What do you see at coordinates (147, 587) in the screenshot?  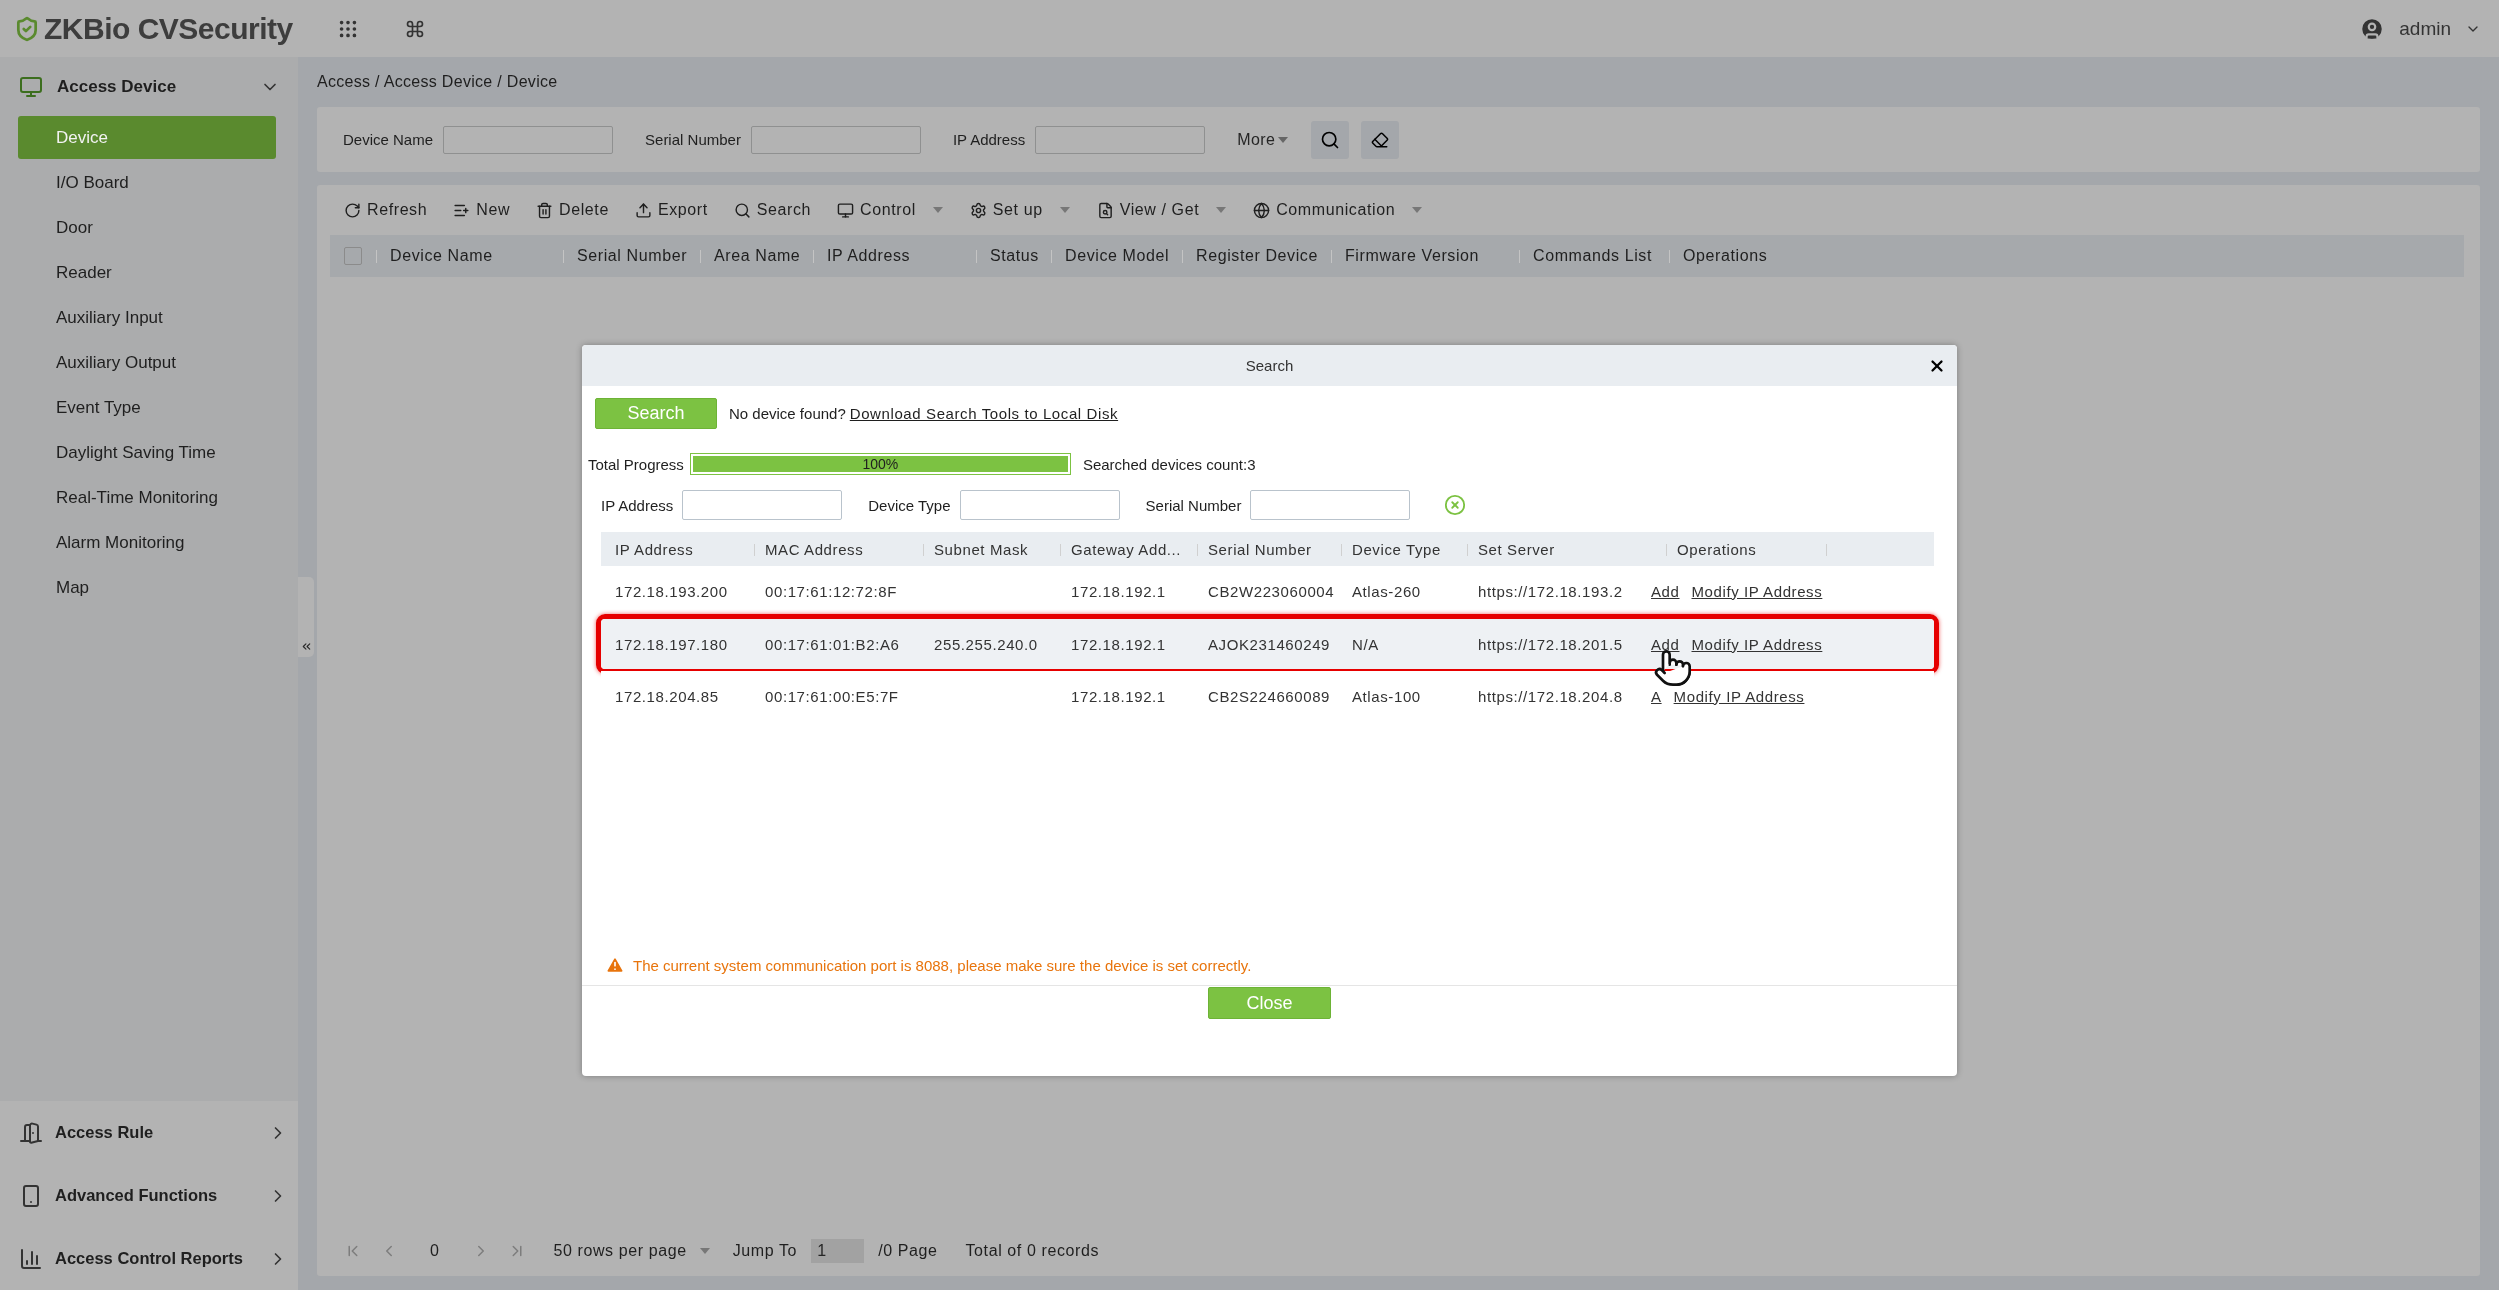 I see `sidebar-item: Map` at bounding box center [147, 587].